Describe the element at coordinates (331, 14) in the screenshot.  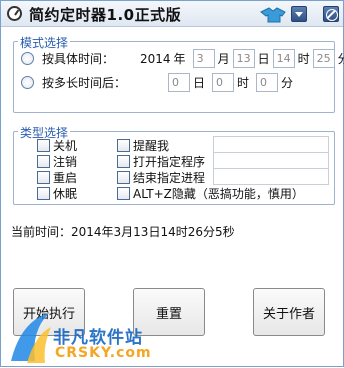
I see `close-button` at that location.